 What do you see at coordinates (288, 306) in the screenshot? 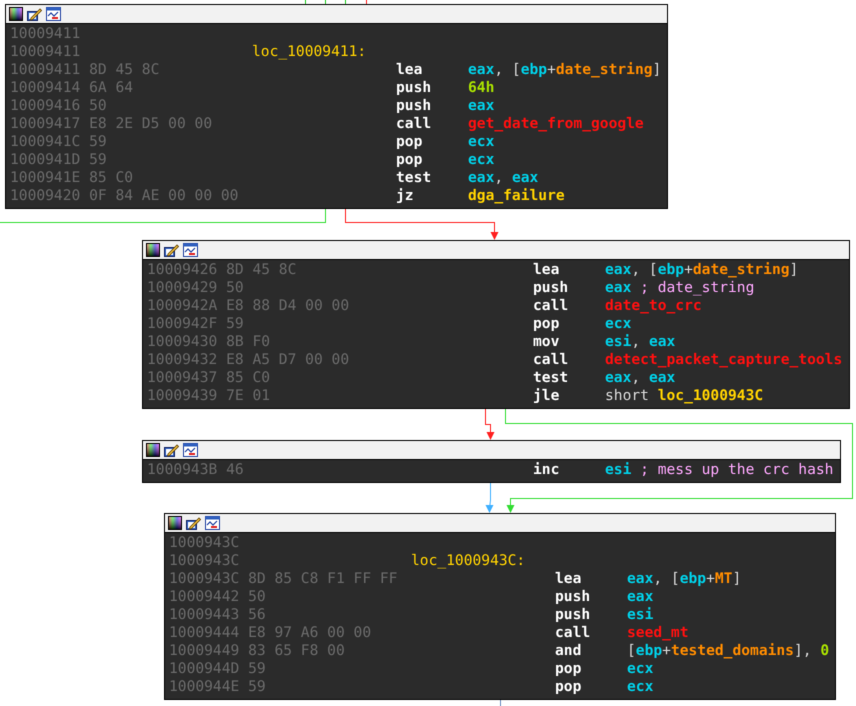
I see `instruction-bytes: E8 88 D4 00 00` at bounding box center [288, 306].